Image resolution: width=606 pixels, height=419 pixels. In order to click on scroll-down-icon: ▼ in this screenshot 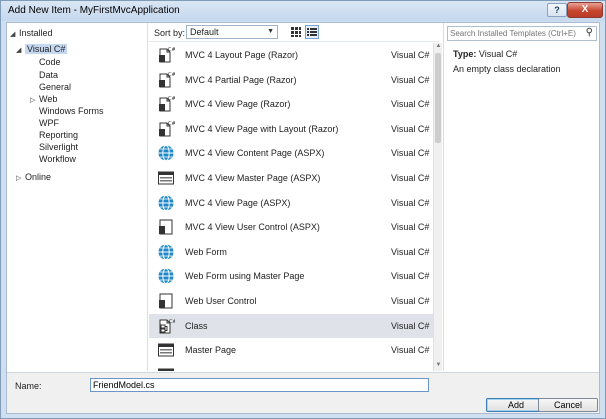, I will do `click(438, 366)`.